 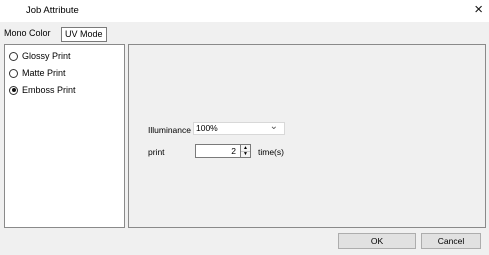 I want to click on print-count-input: 2, so click(x=218, y=151).